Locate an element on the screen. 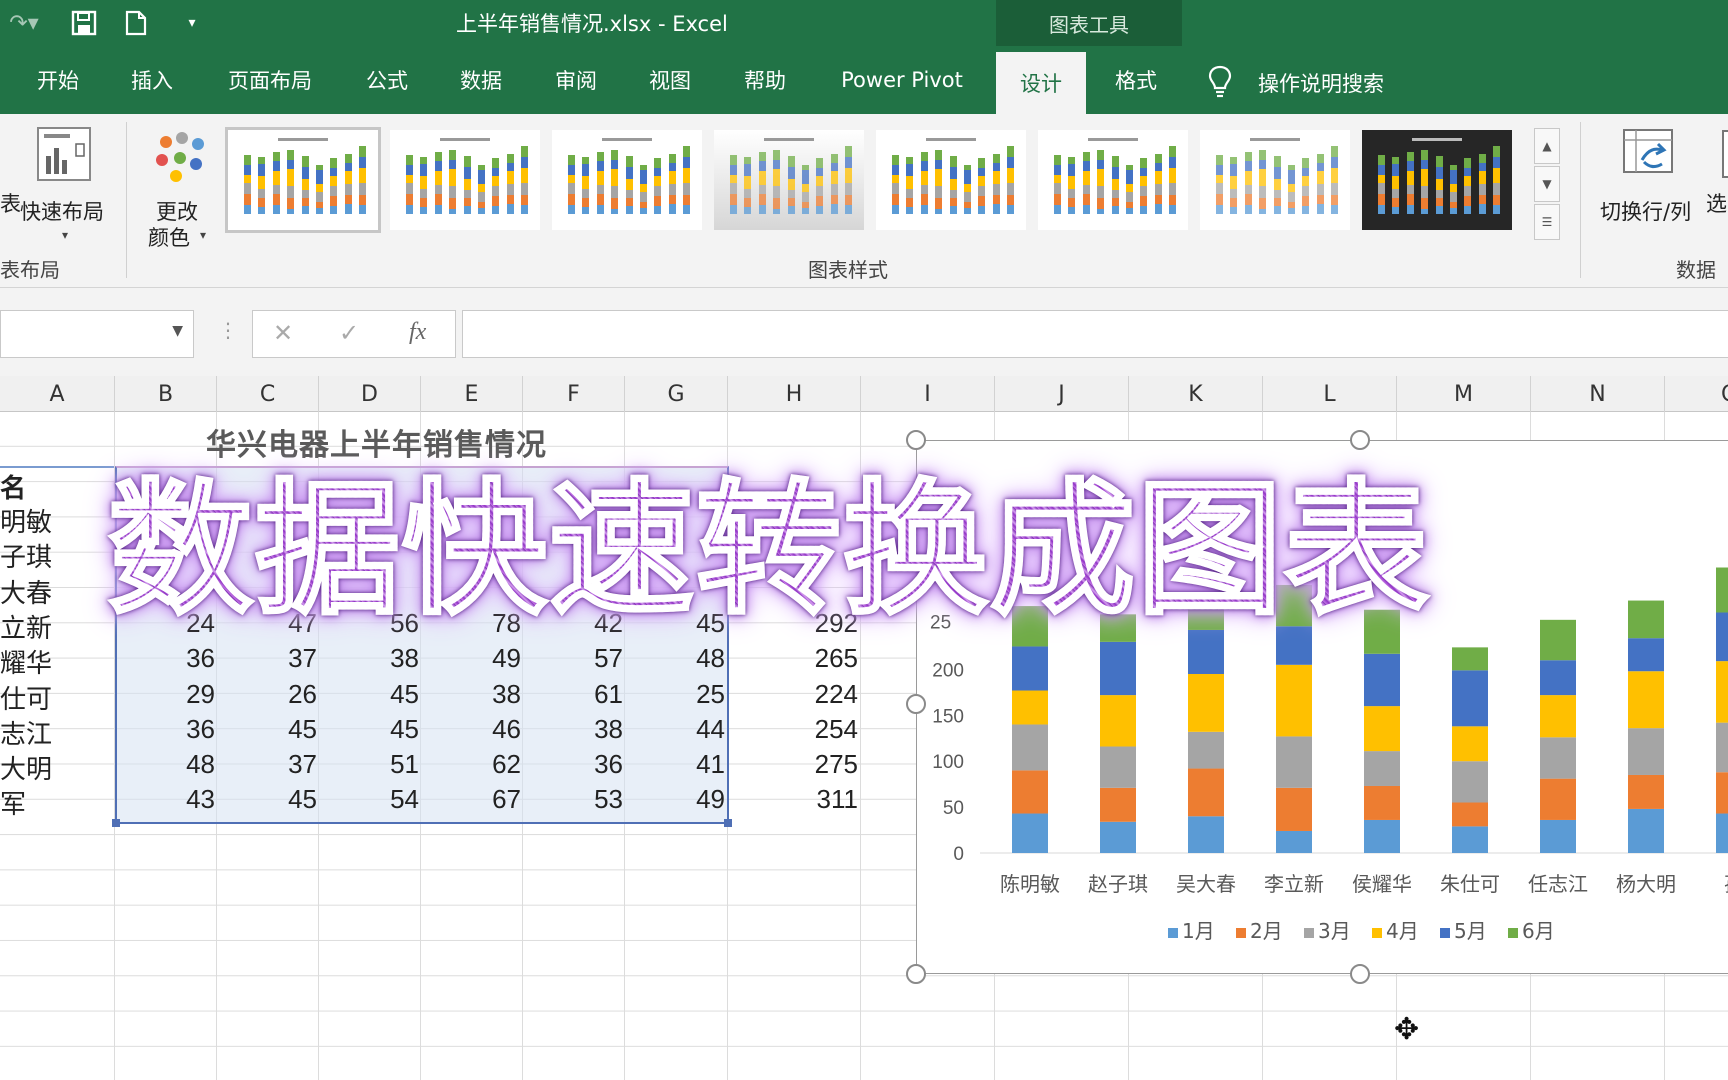  tab-design: 设计 is located at coordinates (1041, 83).